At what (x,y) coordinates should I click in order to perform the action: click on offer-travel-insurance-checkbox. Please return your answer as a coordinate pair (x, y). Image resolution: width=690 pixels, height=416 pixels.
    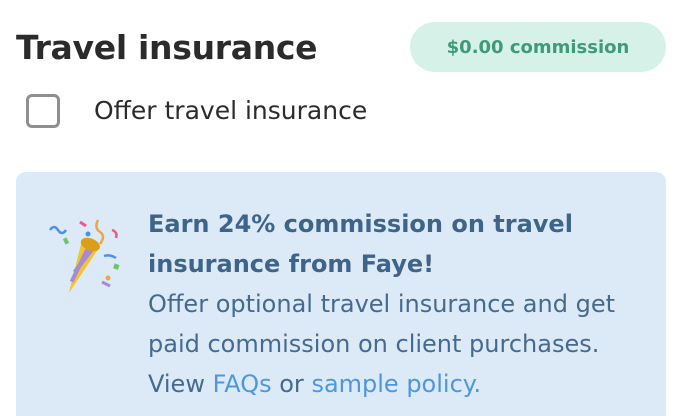
    Looking at the image, I should click on (43, 111).